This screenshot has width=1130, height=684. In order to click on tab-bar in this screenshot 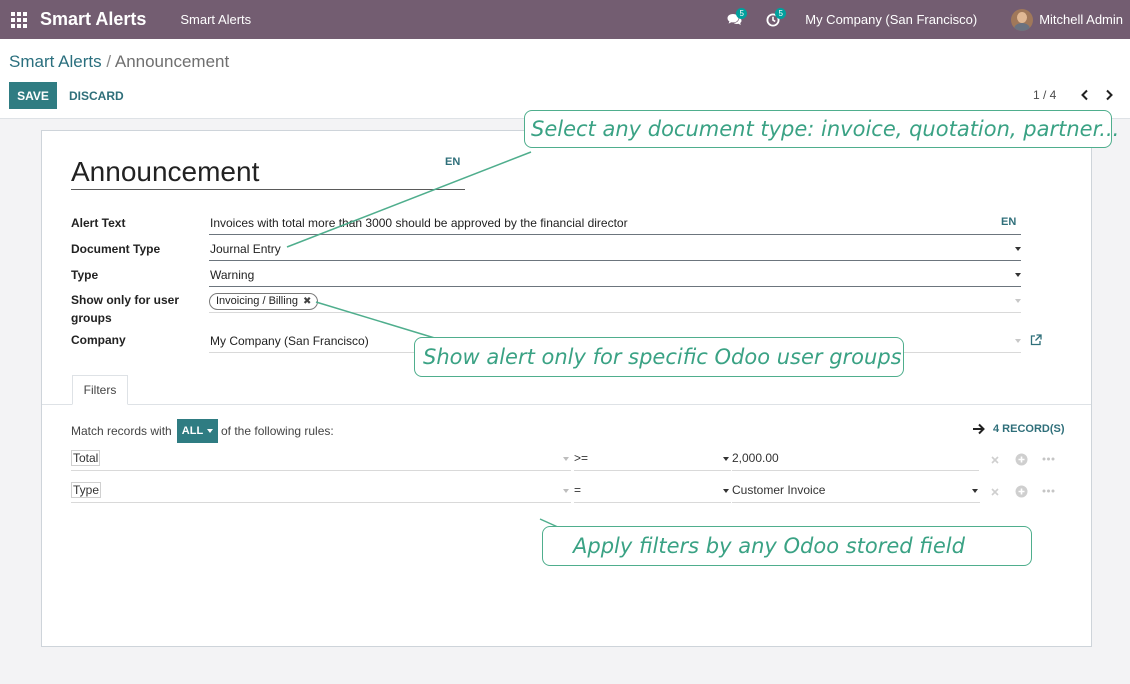, I will do `click(566, 404)`.